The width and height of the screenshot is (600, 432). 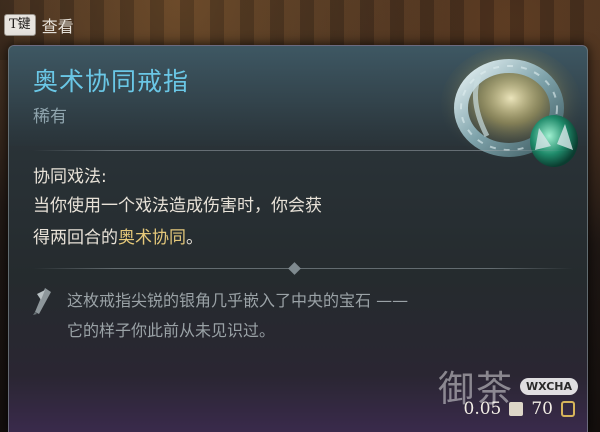 What do you see at coordinates (177, 206) in the screenshot?
I see `effect-line-1: 当你使用一个戏法造成伤害时，你会获` at bounding box center [177, 206].